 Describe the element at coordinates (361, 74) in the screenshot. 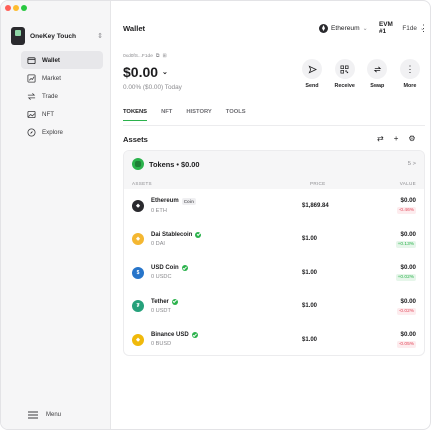

I see `action-bar: Send Receive Swap ⋮ More` at that location.